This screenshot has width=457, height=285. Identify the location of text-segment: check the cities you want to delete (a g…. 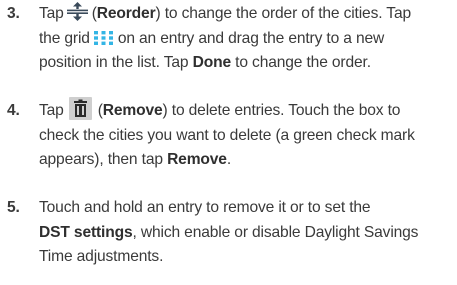
(227, 135).